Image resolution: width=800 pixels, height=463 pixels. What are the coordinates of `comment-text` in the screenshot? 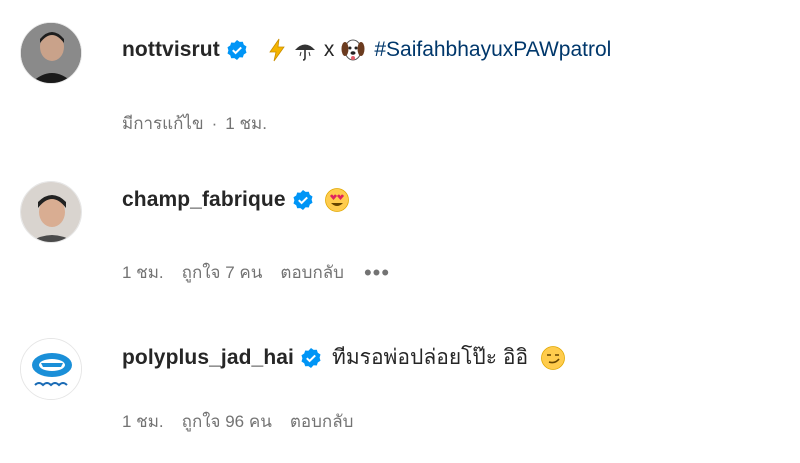 It's located at (337, 200).